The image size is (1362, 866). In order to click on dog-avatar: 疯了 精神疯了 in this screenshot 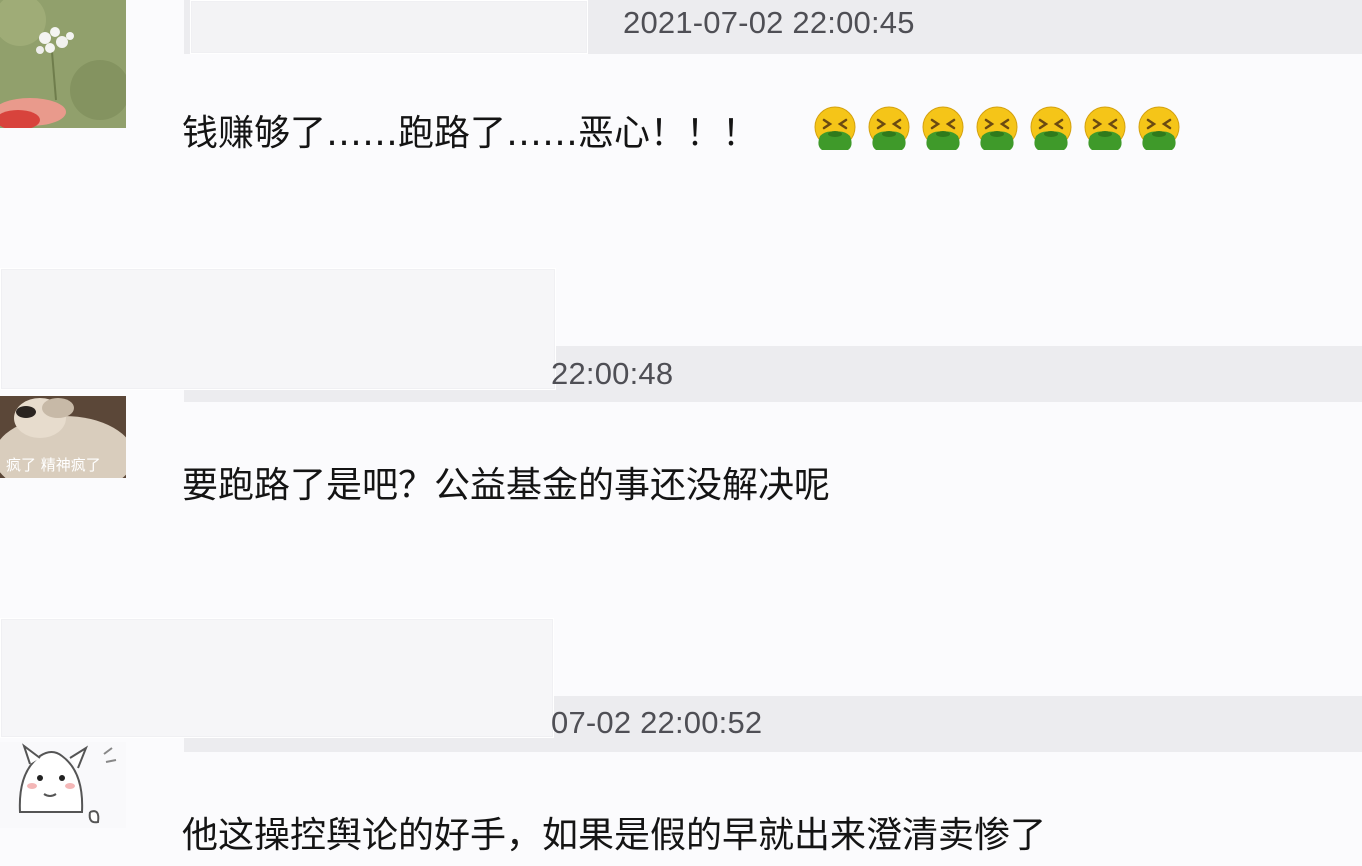, I will do `click(63, 437)`.